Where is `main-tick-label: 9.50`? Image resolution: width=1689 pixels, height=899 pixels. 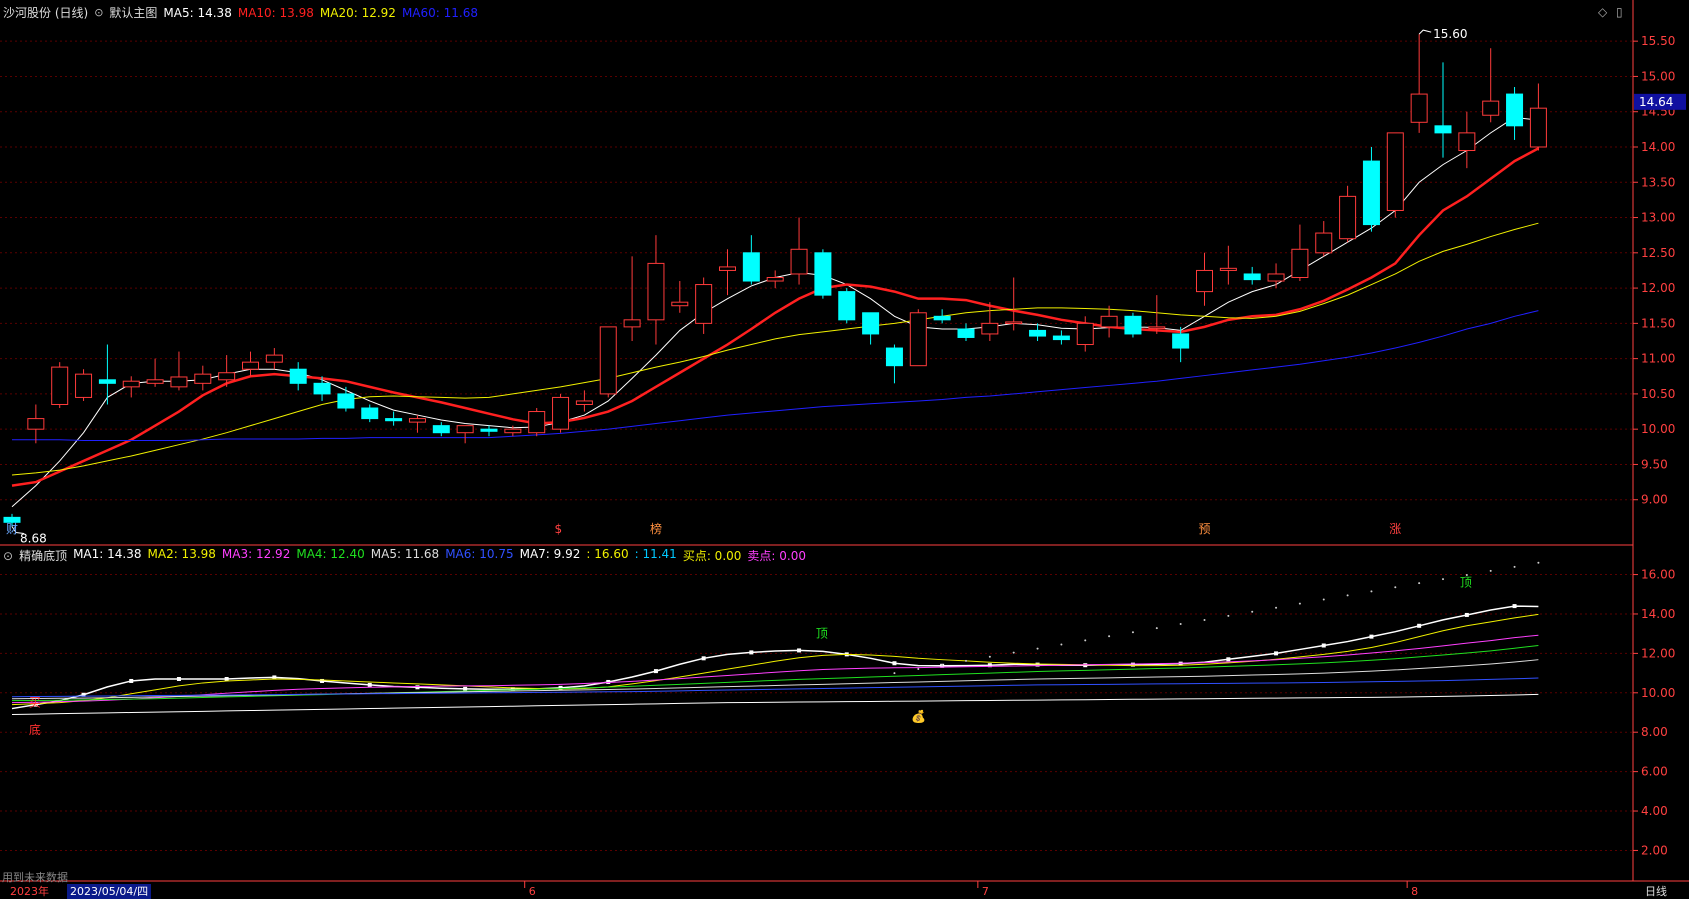
main-tick-label: 9.50 is located at coordinates (1654, 464).